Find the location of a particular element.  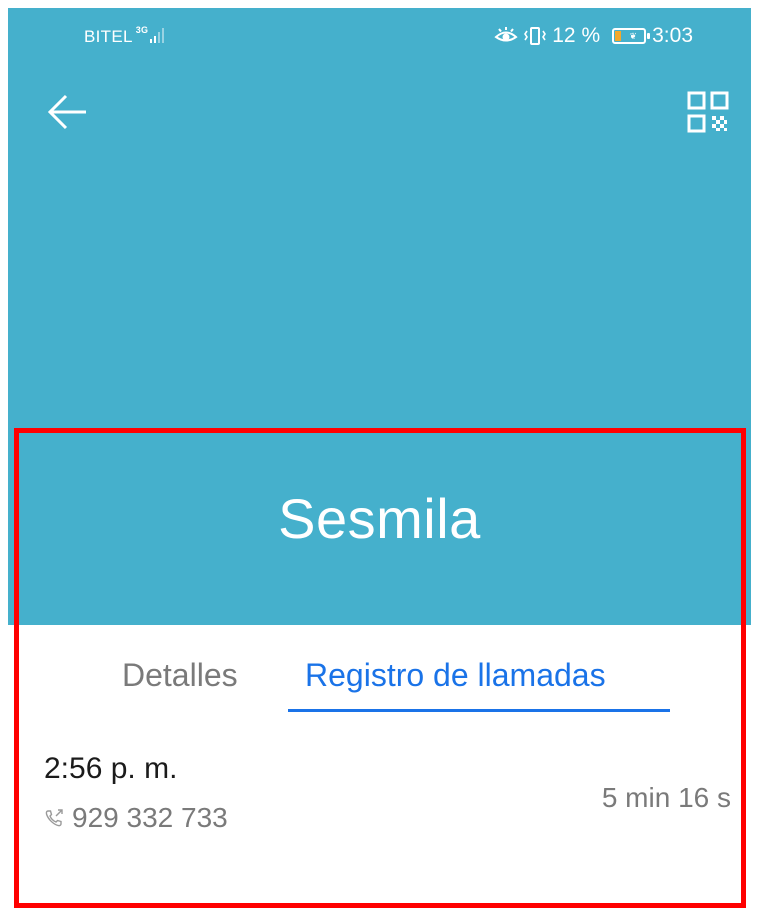

call-number-row: 929 332 733 is located at coordinates (136, 818).